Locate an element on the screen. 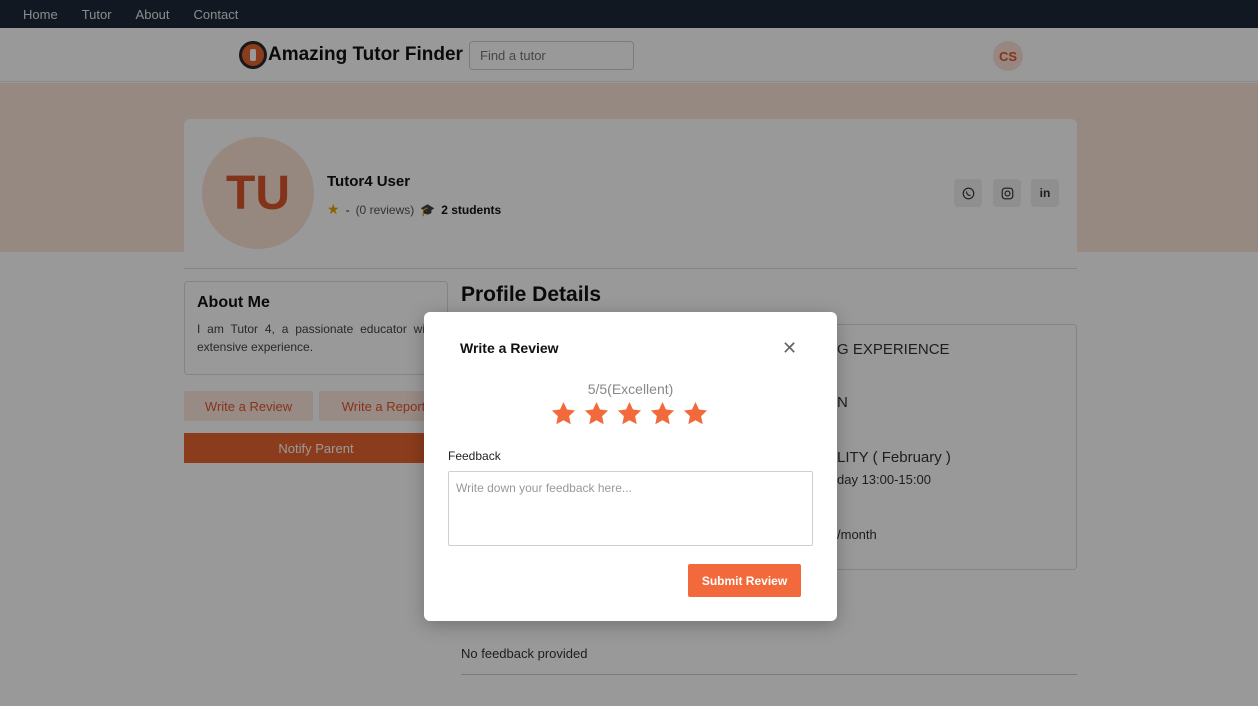 The width and height of the screenshot is (1258, 706). star-rating is located at coordinates (629, 413).